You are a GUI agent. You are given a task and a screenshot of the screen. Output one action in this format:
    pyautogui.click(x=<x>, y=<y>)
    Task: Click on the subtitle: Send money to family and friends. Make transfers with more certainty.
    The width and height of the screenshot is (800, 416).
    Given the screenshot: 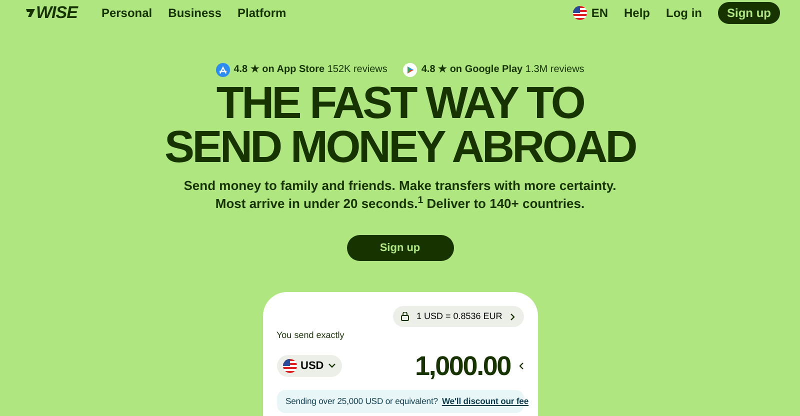 What is the action you would take?
    pyautogui.click(x=400, y=186)
    